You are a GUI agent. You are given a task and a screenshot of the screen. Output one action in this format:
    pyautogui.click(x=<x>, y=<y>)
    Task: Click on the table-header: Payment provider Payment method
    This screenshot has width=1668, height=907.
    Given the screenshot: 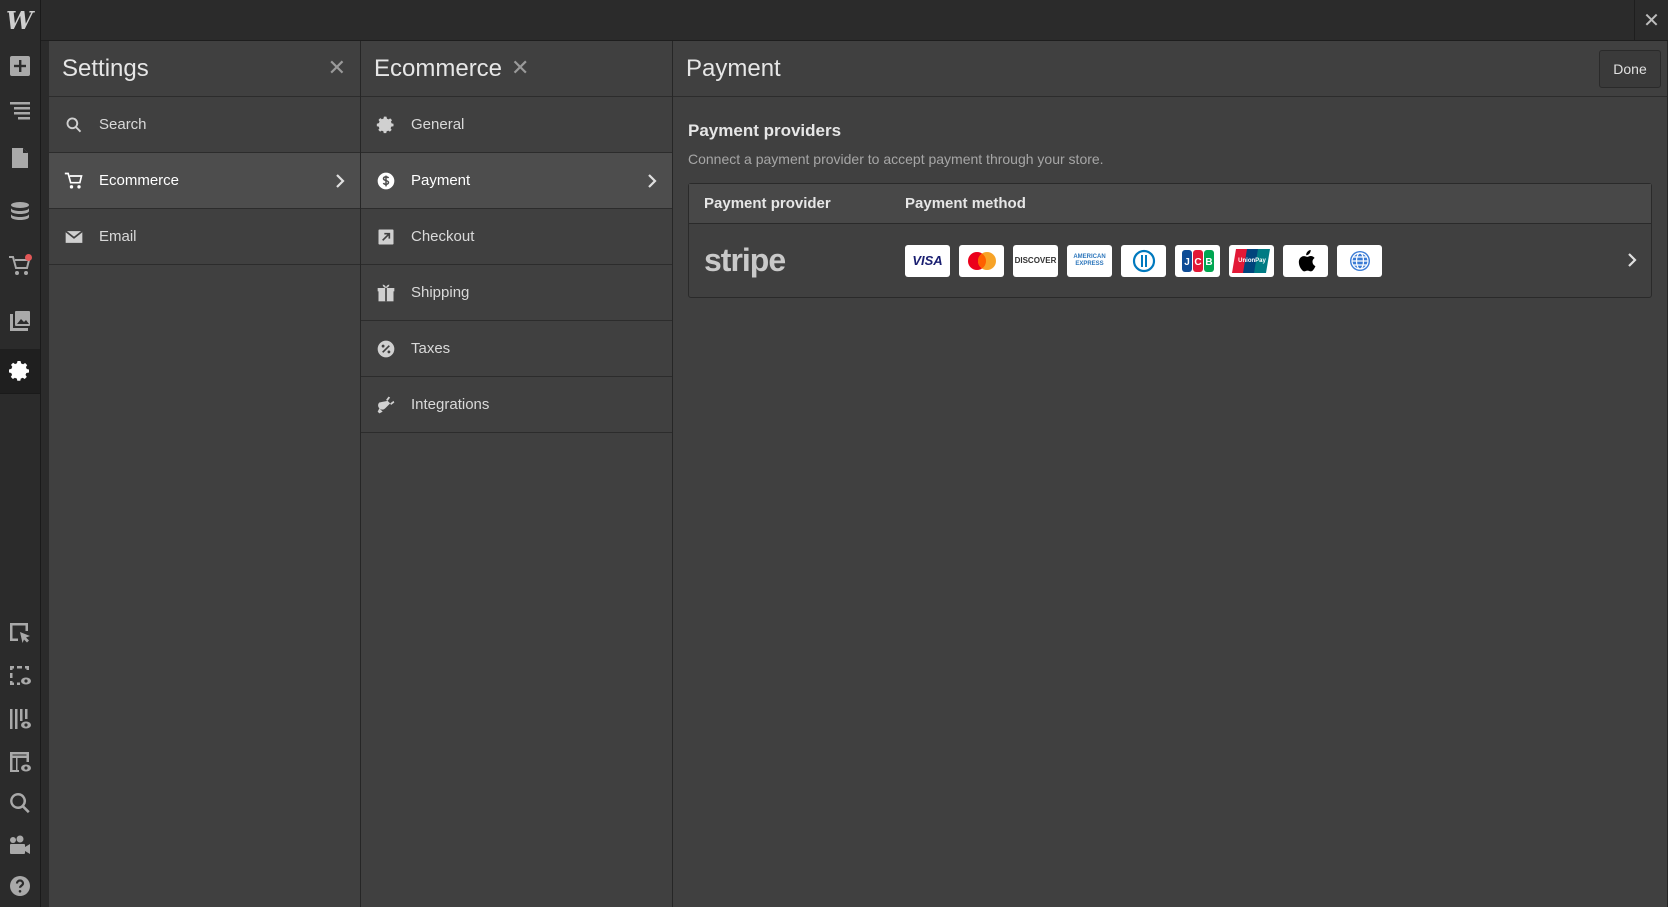 What is the action you would take?
    pyautogui.click(x=1170, y=204)
    